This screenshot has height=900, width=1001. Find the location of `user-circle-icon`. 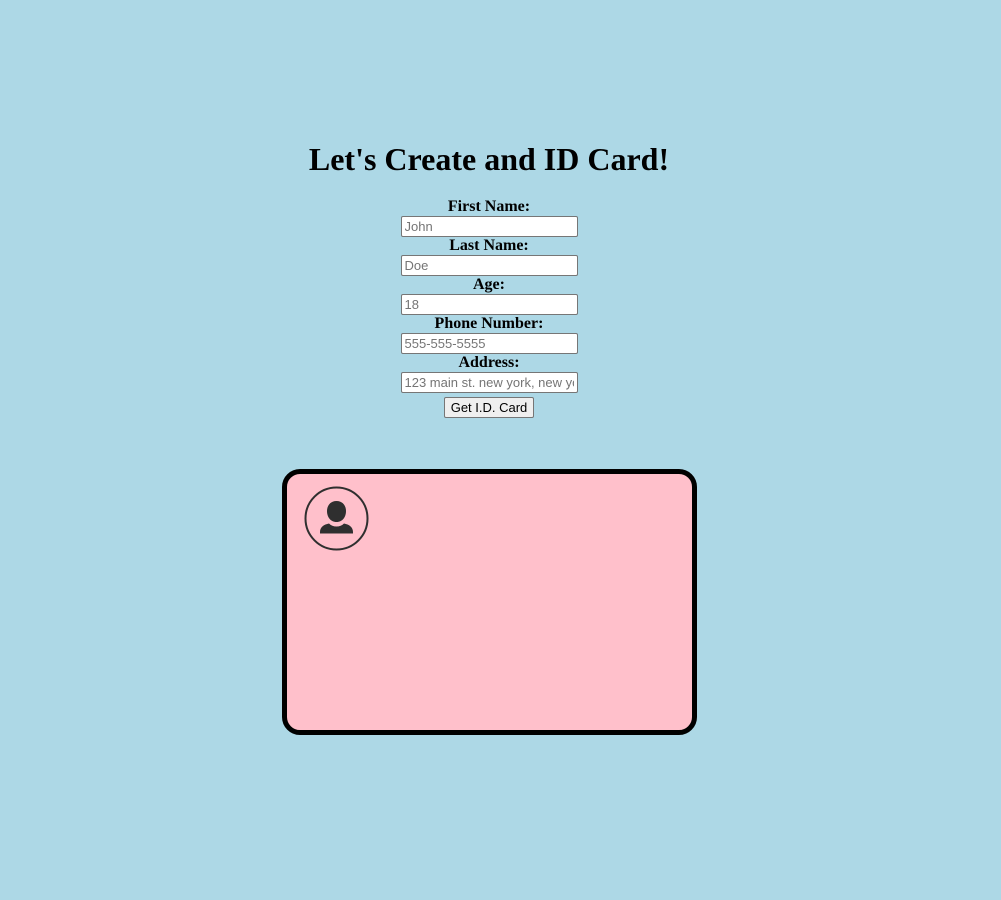

user-circle-icon is located at coordinates (336, 518).